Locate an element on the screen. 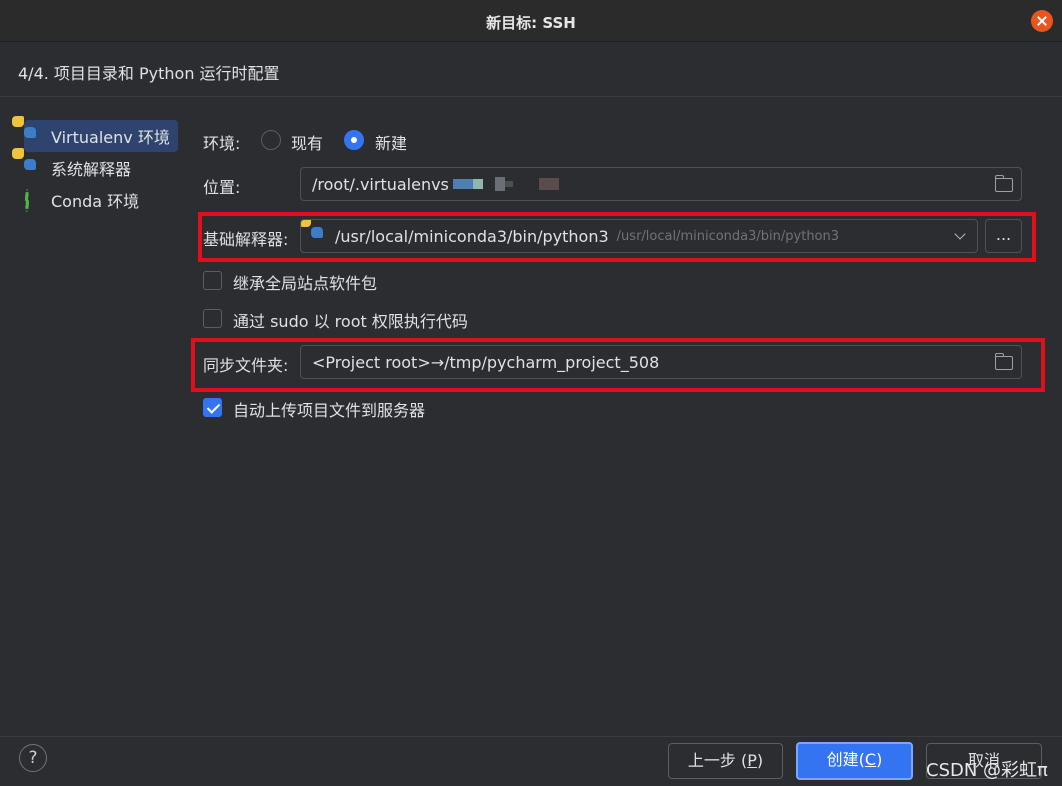 This screenshot has height=786, width=1062. sidebar-item-label: Virtualenv 环境 is located at coordinates (110, 137).